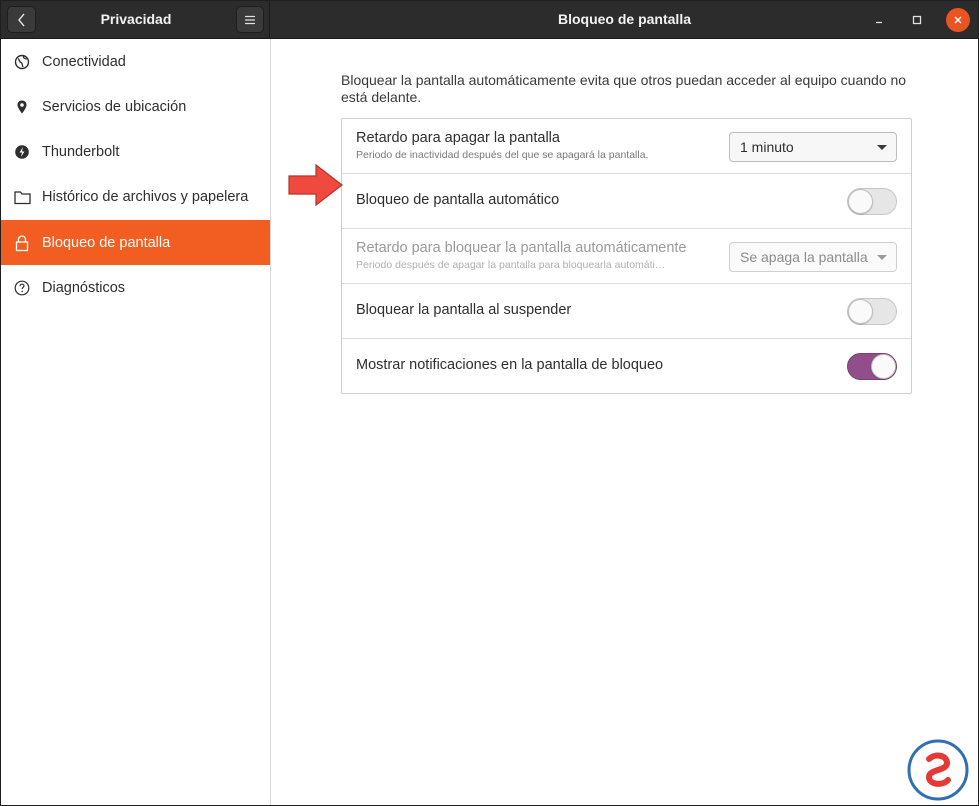 The width and height of the screenshot is (979, 806). I want to click on sidebar-item-diagnosticos: Diagnósticos, so click(135, 287).